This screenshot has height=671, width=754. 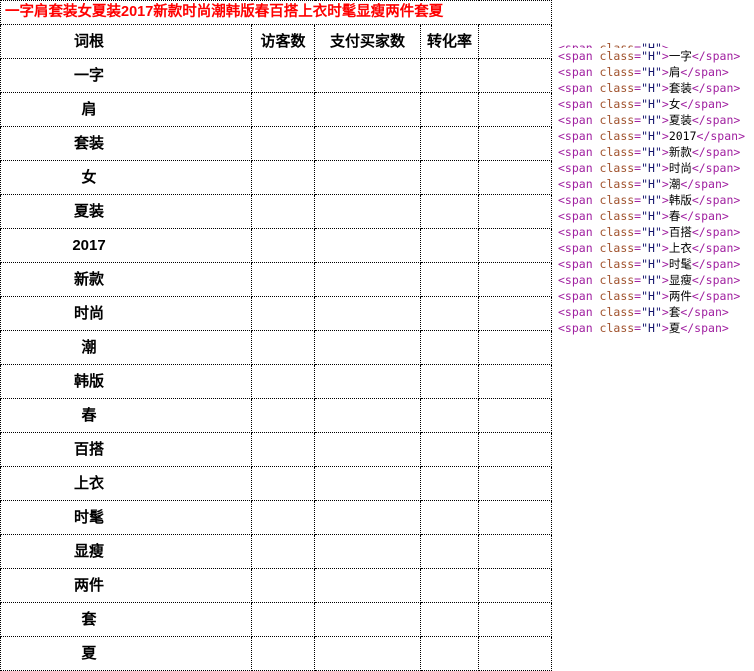 I want to click on code-token-text: 两件, so click(x=680, y=296).